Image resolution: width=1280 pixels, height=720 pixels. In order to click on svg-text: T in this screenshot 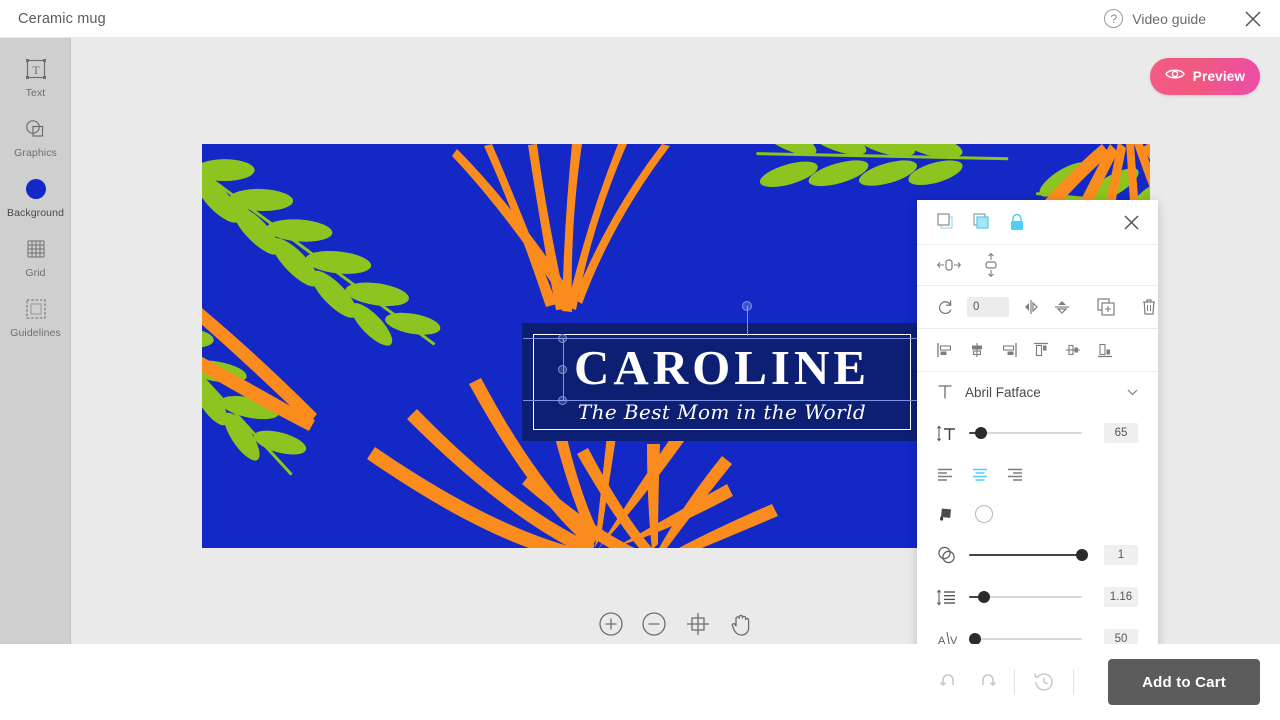, I will do `click(36, 70)`.